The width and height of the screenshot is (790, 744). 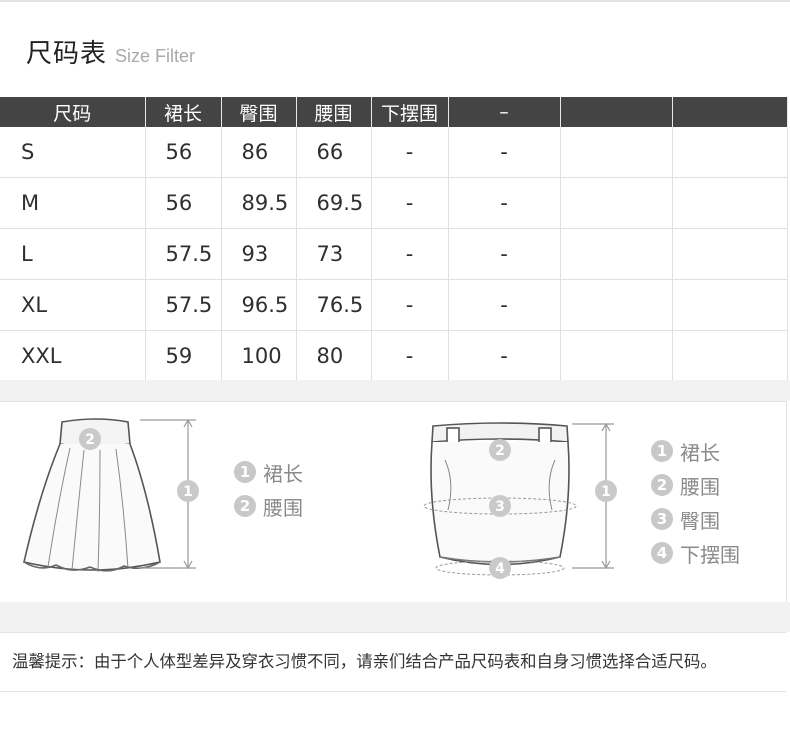 What do you see at coordinates (334, 152) in the screenshot?
I see `waist-cell: 66` at bounding box center [334, 152].